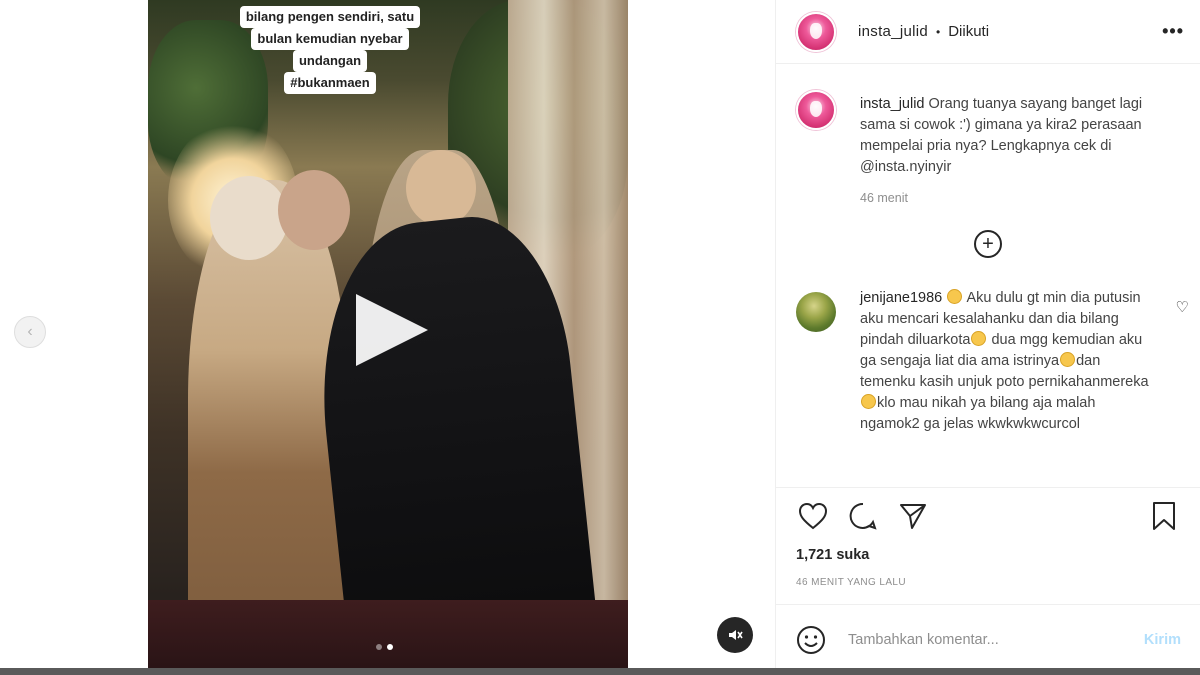 The width and height of the screenshot is (1200, 675). I want to click on carousel-dot-active, so click(390, 647).